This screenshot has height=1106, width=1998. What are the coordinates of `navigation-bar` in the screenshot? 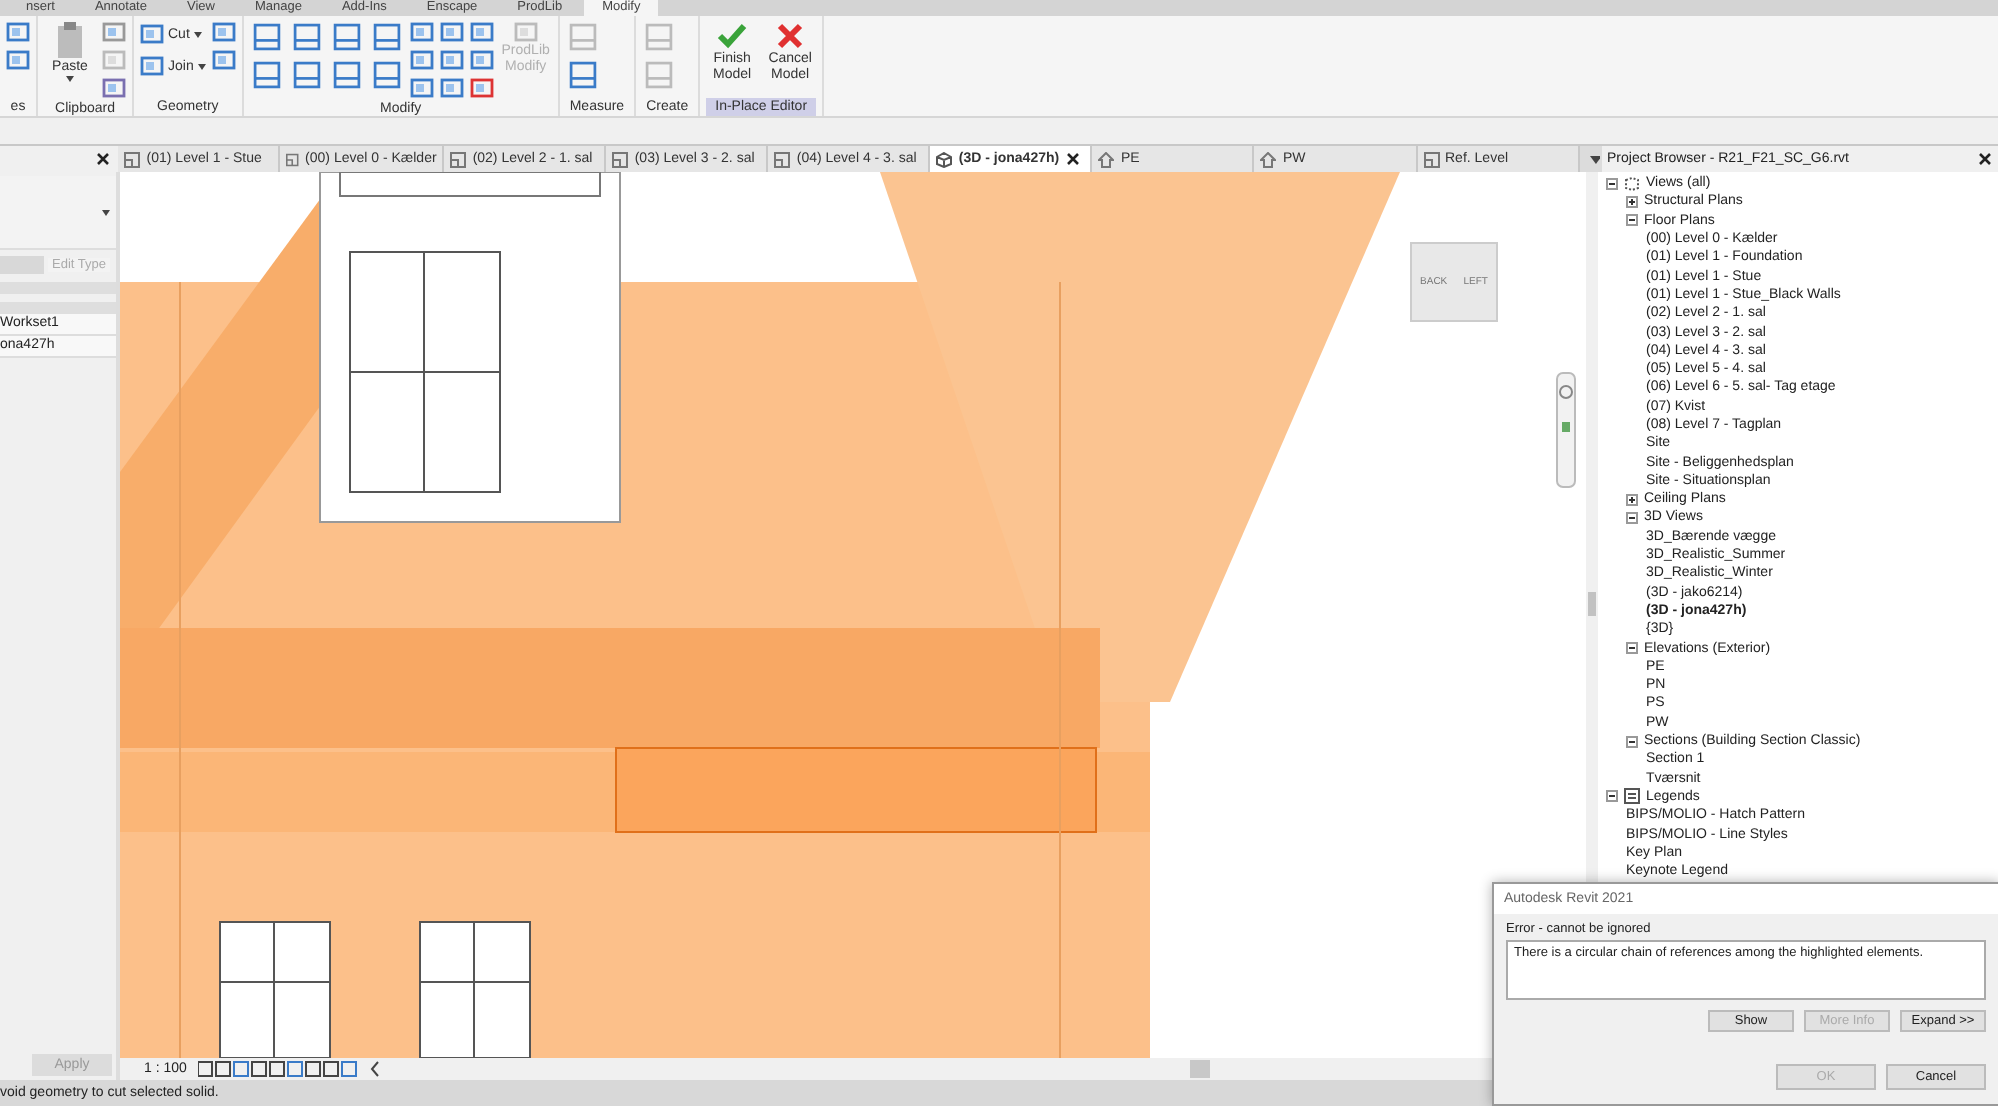 It's located at (1566, 430).